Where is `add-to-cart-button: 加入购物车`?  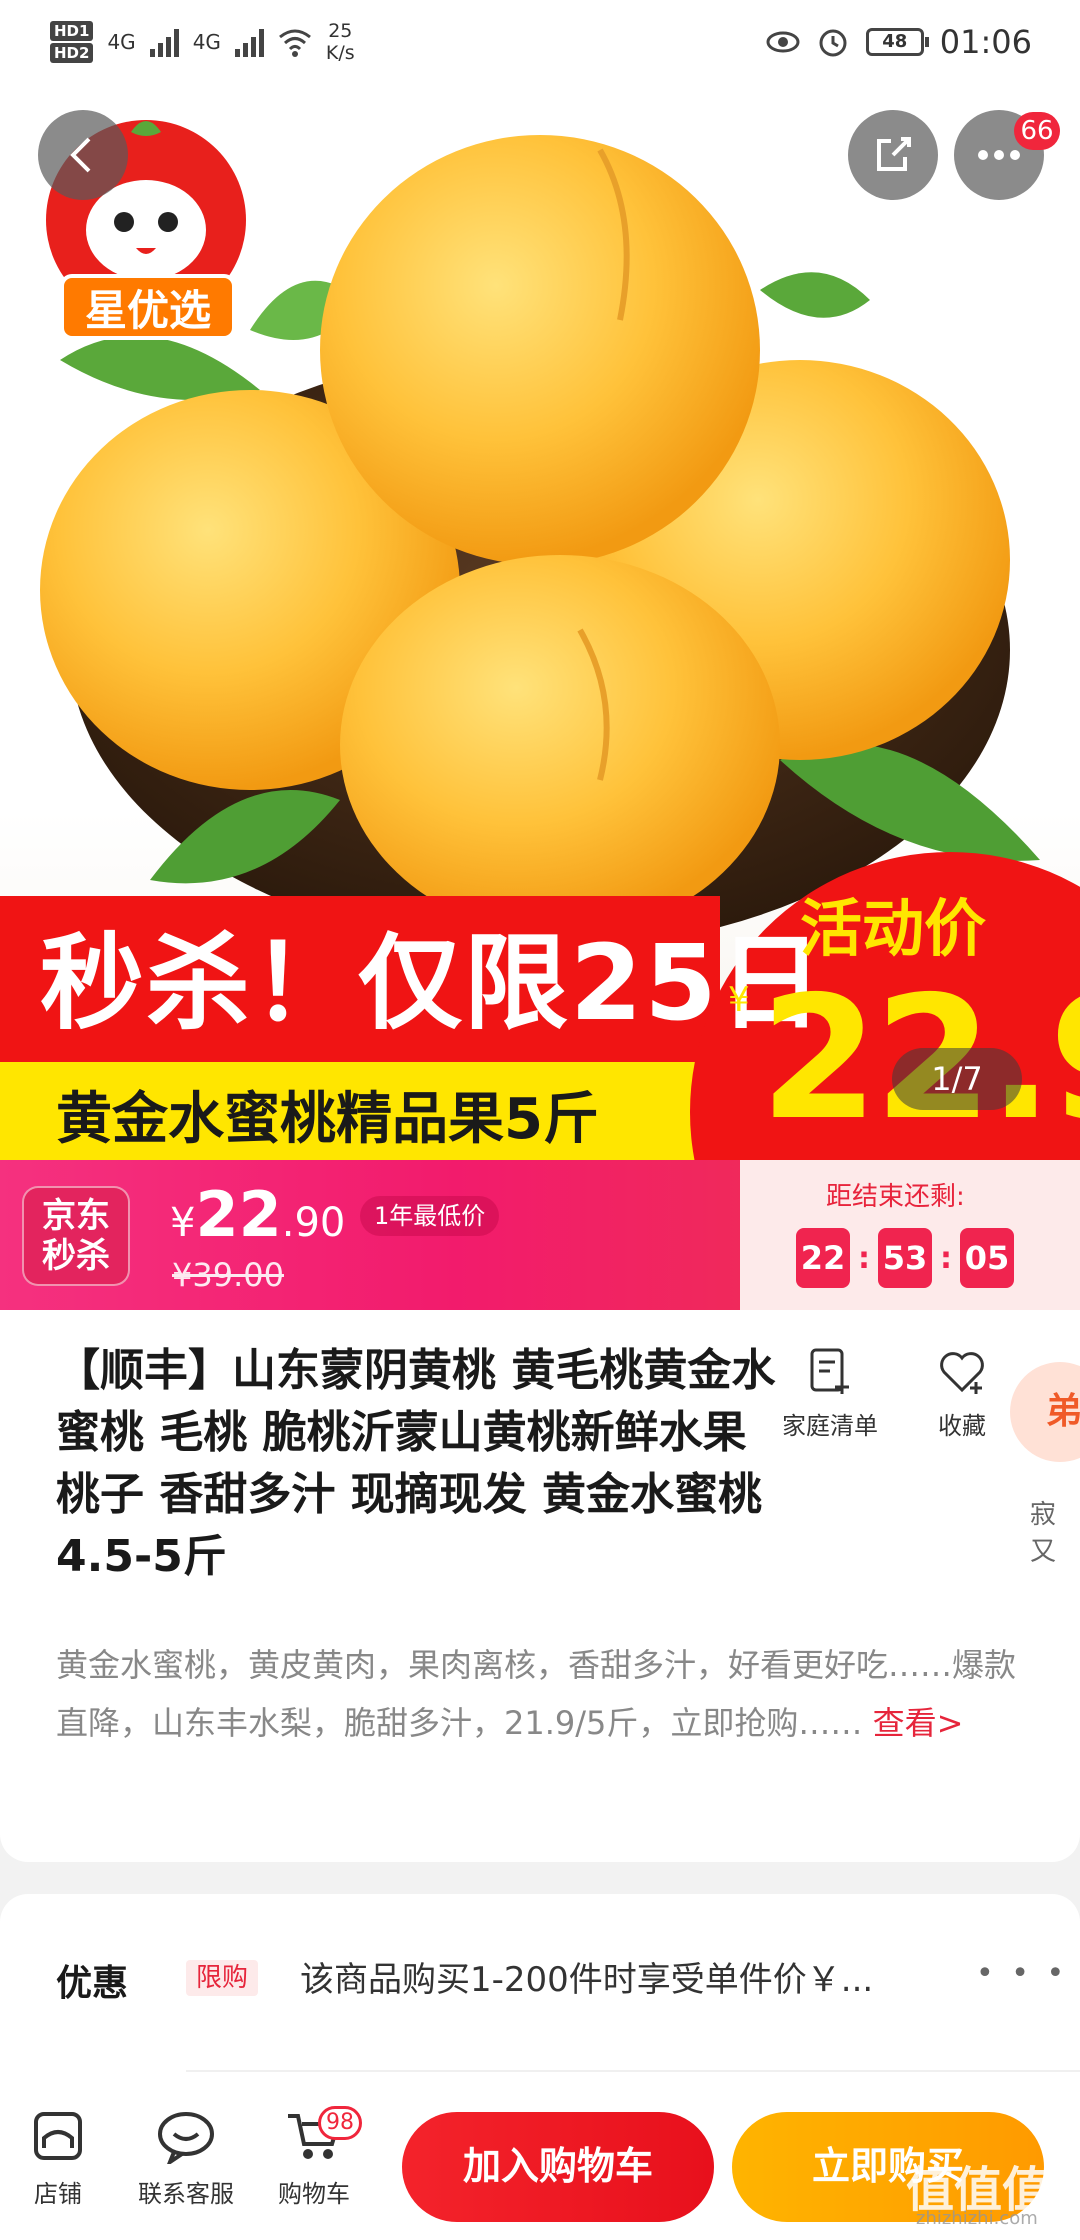 add-to-cart-button: 加入购物车 is located at coordinates (558, 2167).